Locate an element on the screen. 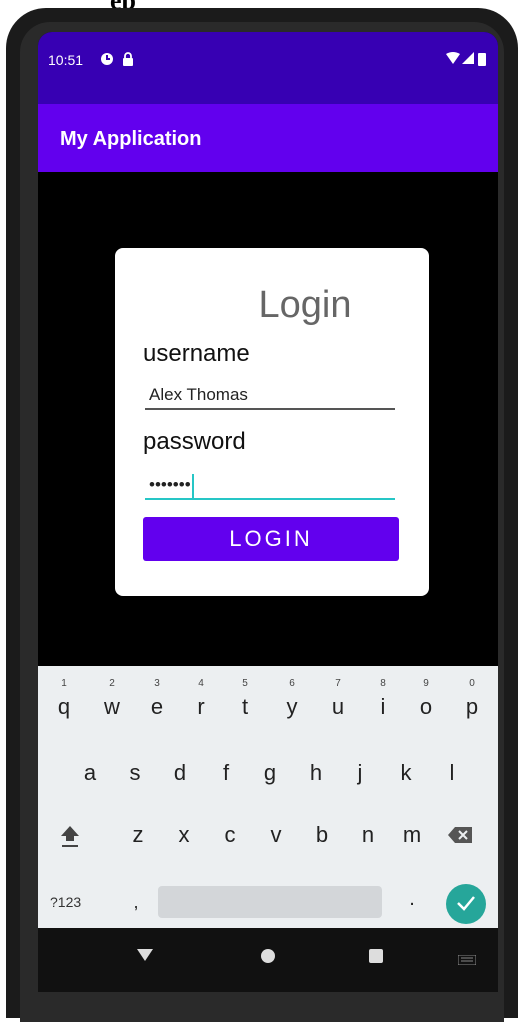 The width and height of the screenshot is (520, 1022). key-a: a is located at coordinates (90, 773).